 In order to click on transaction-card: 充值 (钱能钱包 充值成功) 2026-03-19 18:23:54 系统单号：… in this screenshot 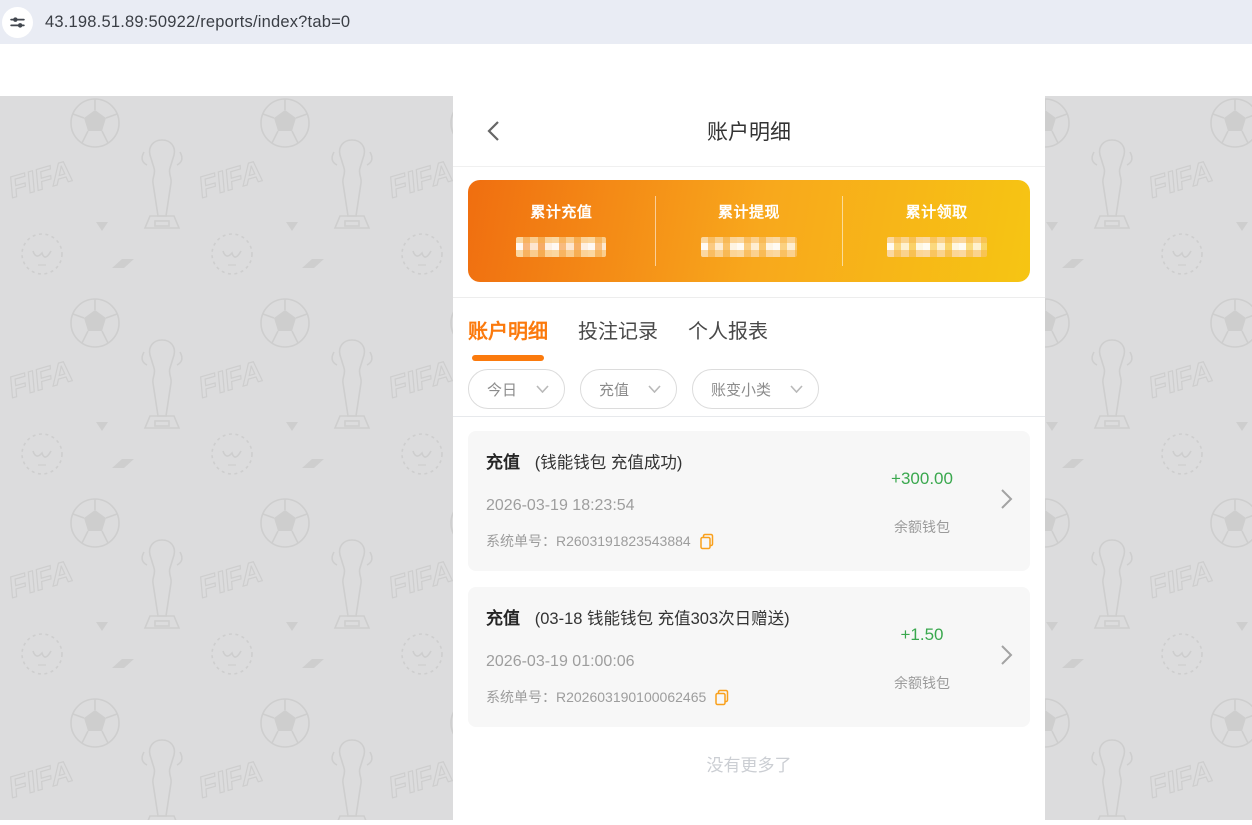, I will do `click(749, 501)`.